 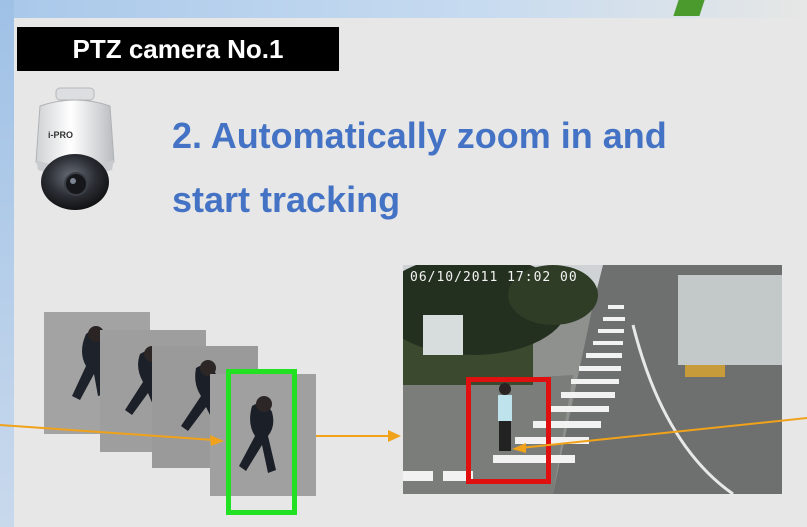 What do you see at coordinates (494, 277) in the screenshot?
I see `video-timestamp: 06/10/2011 17:02 00` at bounding box center [494, 277].